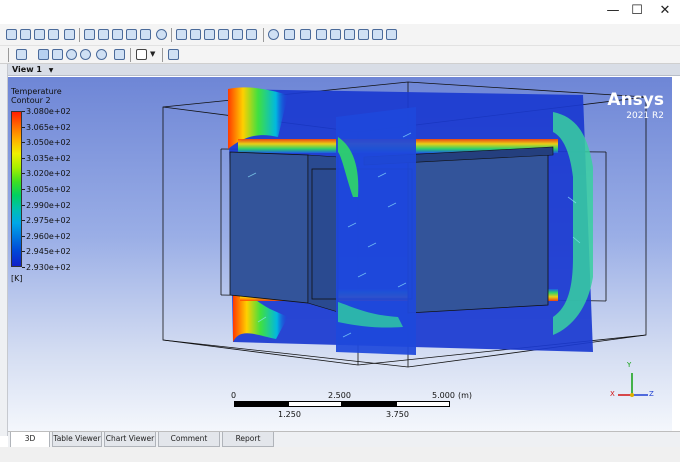 The height and width of the screenshot is (462, 680). Describe the element at coordinates (665, 11) in the screenshot. I see `close-button: ✕` at that location.